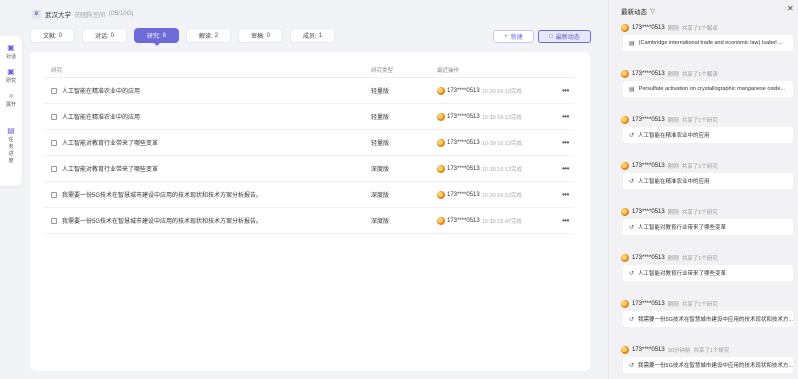 The image size is (798, 379). What do you see at coordinates (513, 36) in the screenshot?
I see `new-button: + 新建` at bounding box center [513, 36].